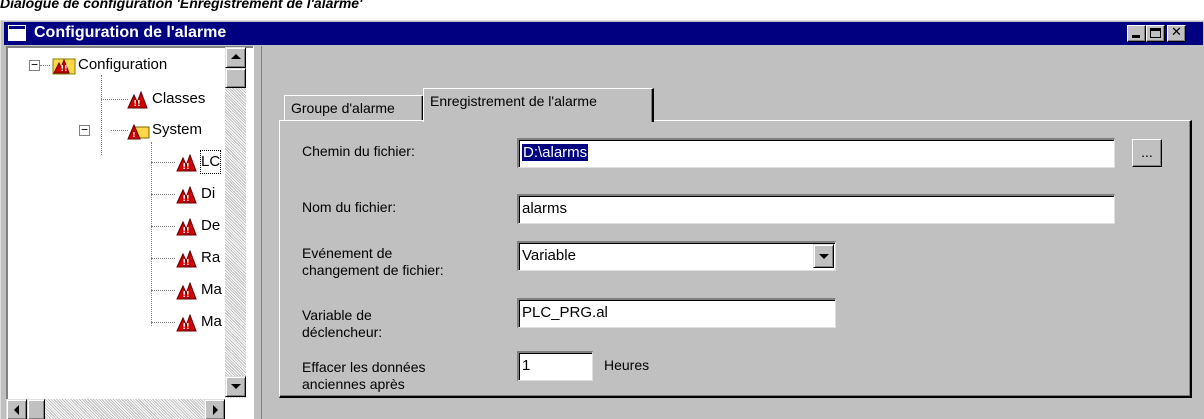  What do you see at coordinates (34, 65) in the screenshot?
I see `expander-root: −` at bounding box center [34, 65].